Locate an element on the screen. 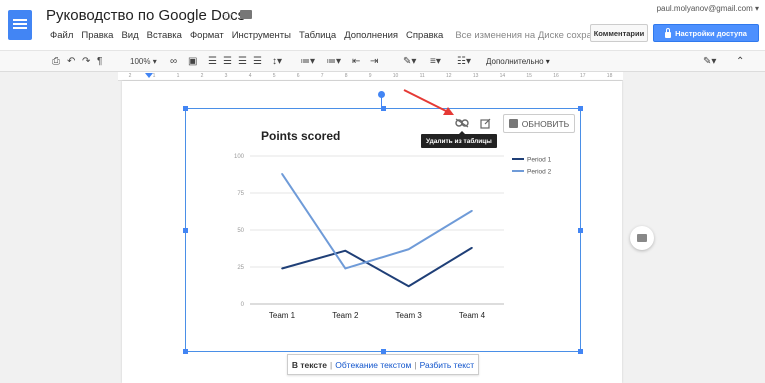  decrease-indent-icon: ⇤ is located at coordinates (356, 62).